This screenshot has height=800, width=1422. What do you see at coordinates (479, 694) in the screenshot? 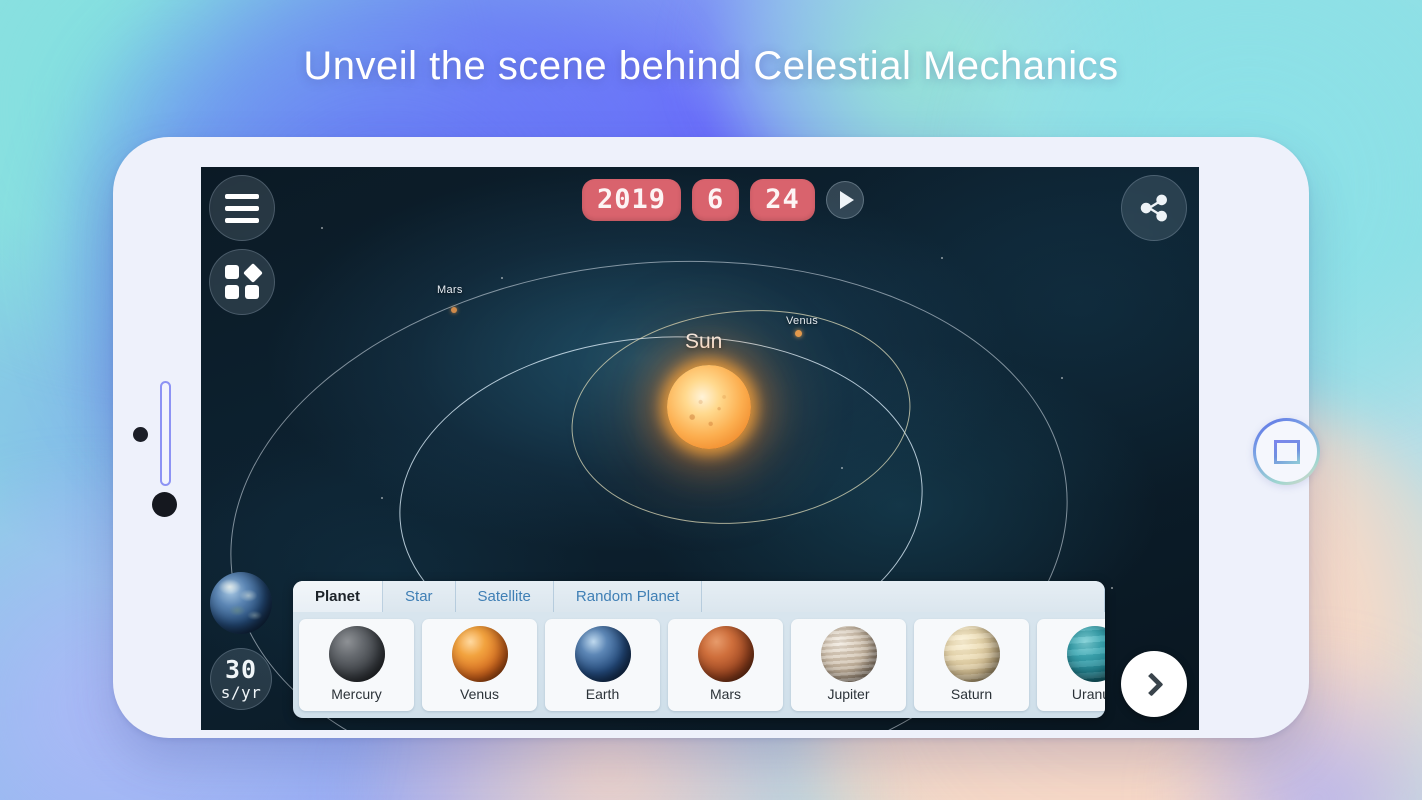
I see `planet-card-label: Venus` at bounding box center [479, 694].